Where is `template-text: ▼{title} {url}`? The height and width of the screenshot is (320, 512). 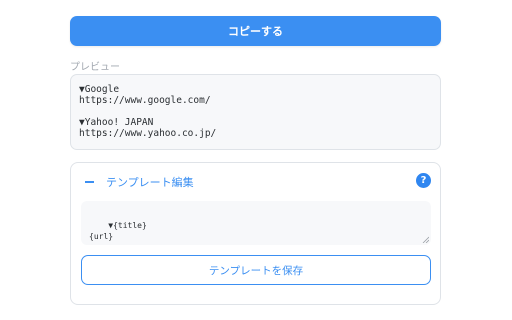
template-text: ▼{title} {url} is located at coordinates (118, 231).